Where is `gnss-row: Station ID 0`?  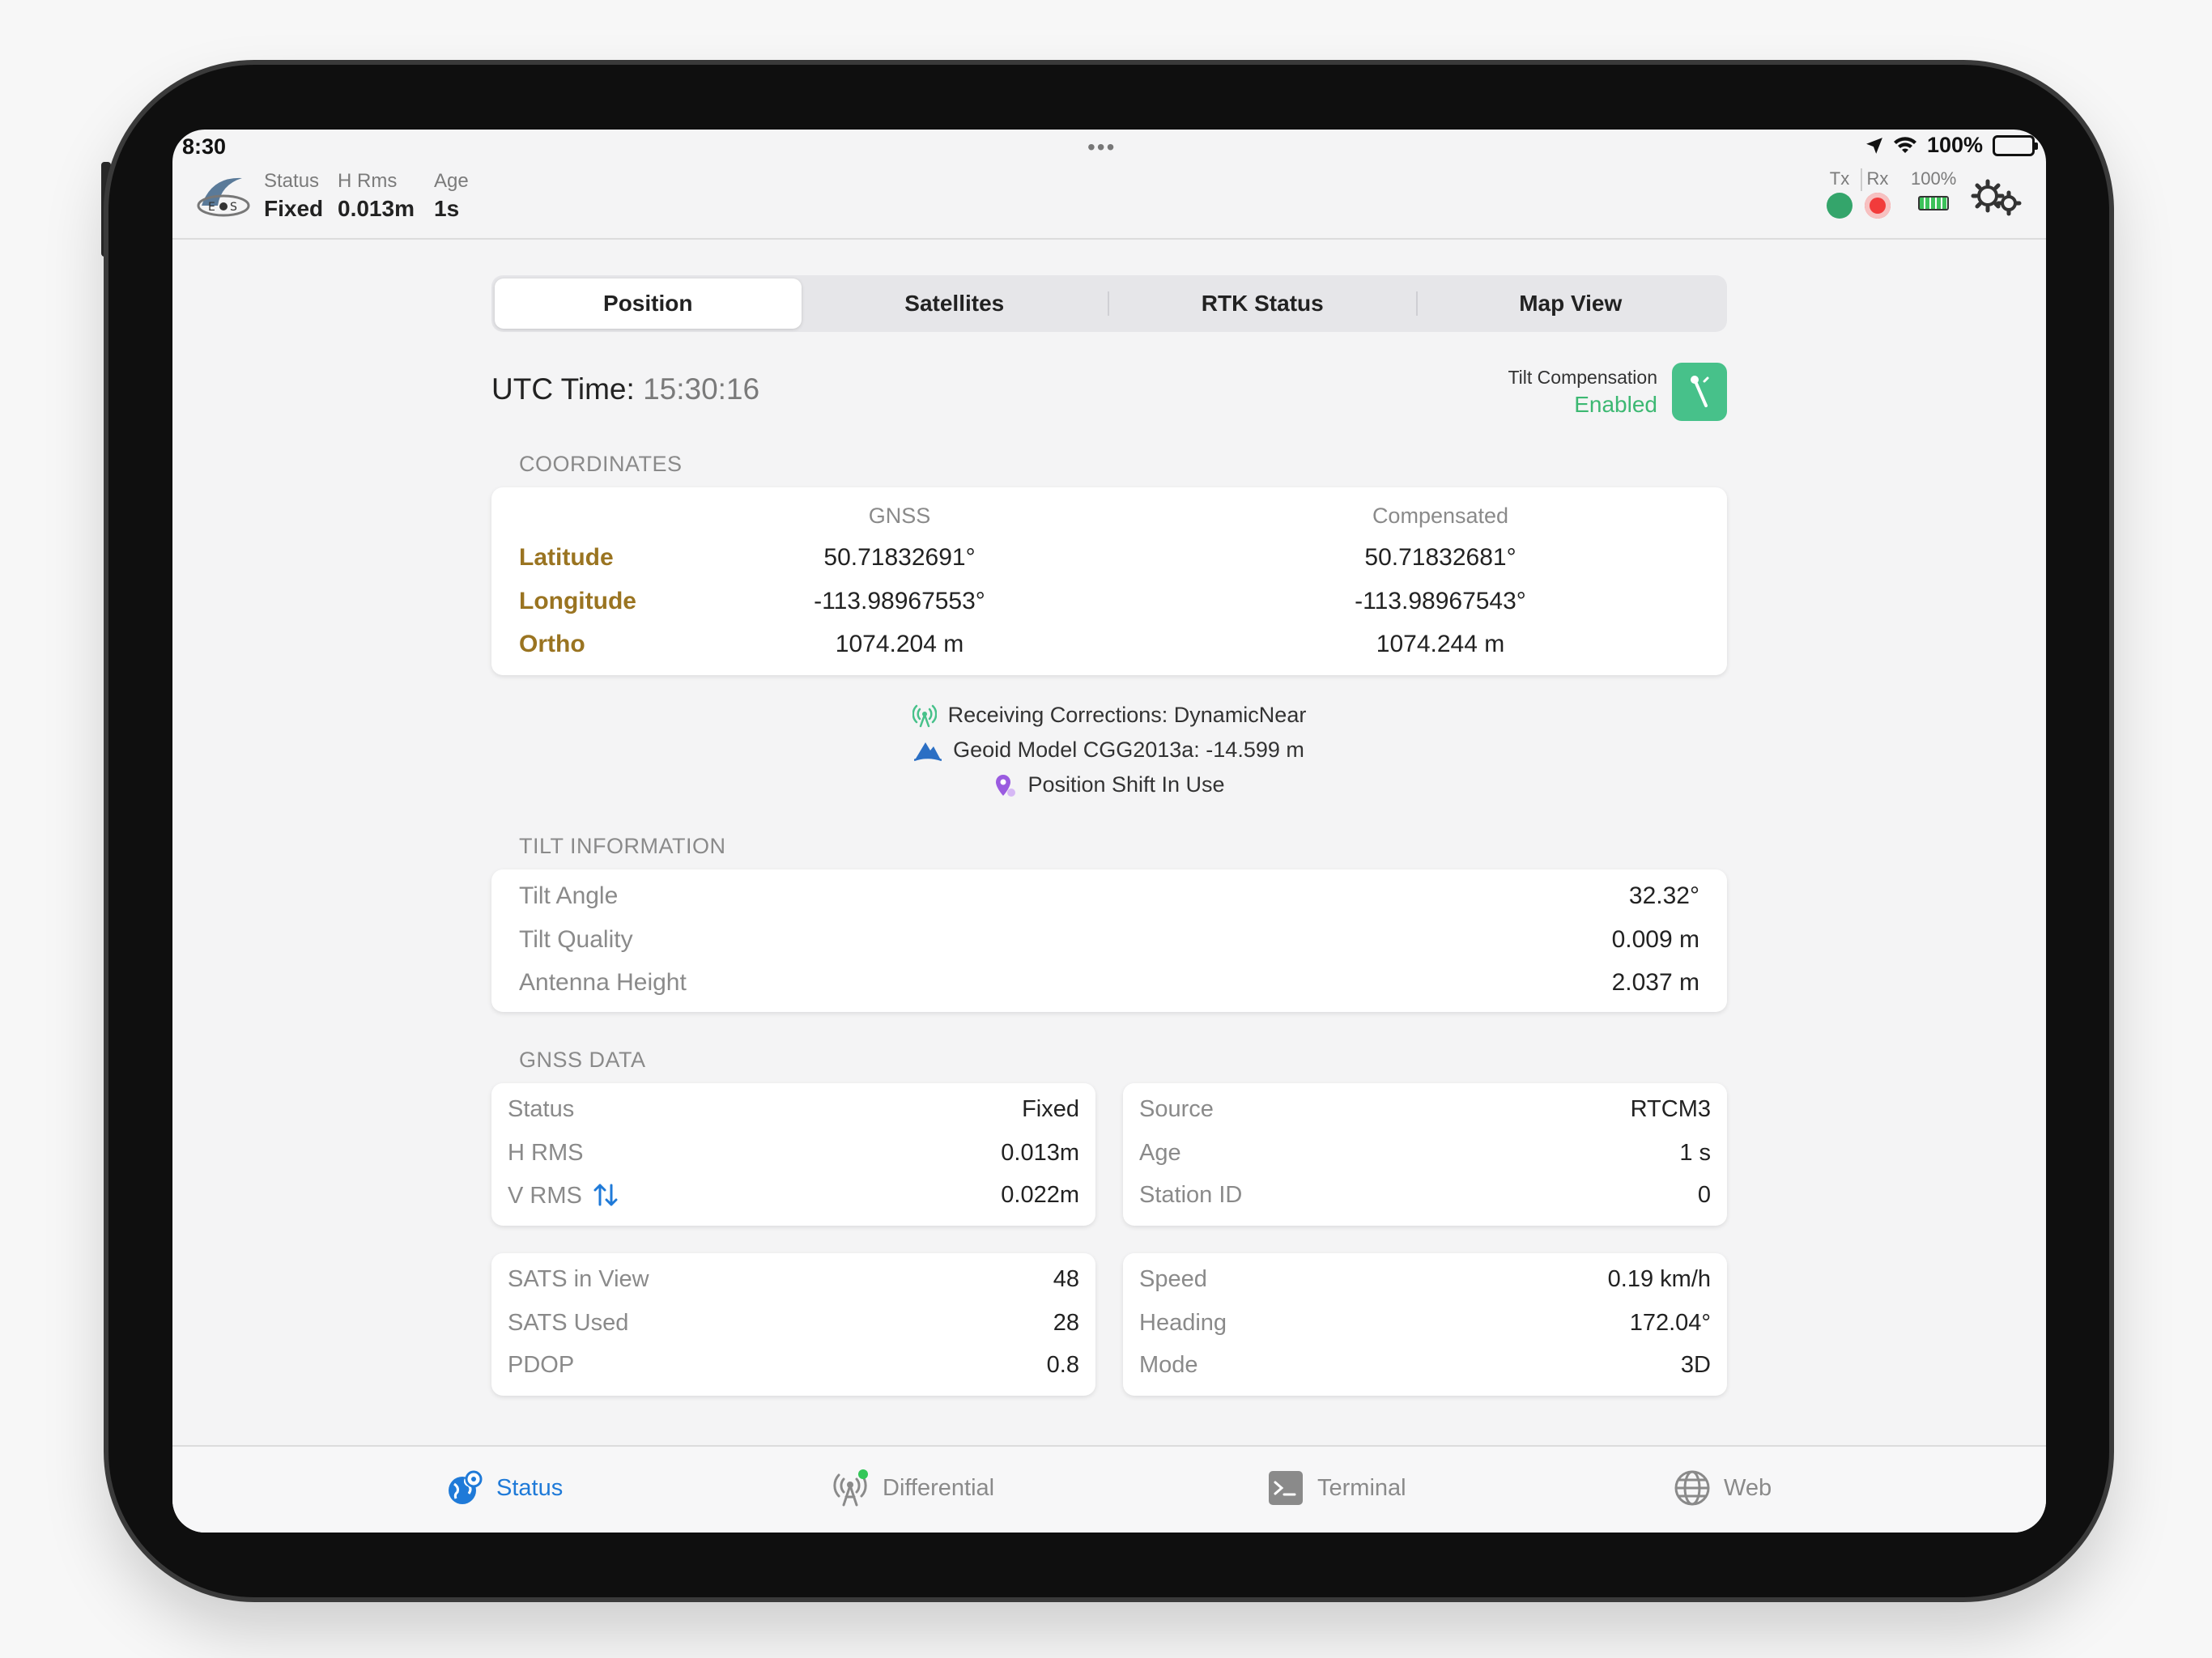
gnss-row: Station ID 0 is located at coordinates (1425, 1203).